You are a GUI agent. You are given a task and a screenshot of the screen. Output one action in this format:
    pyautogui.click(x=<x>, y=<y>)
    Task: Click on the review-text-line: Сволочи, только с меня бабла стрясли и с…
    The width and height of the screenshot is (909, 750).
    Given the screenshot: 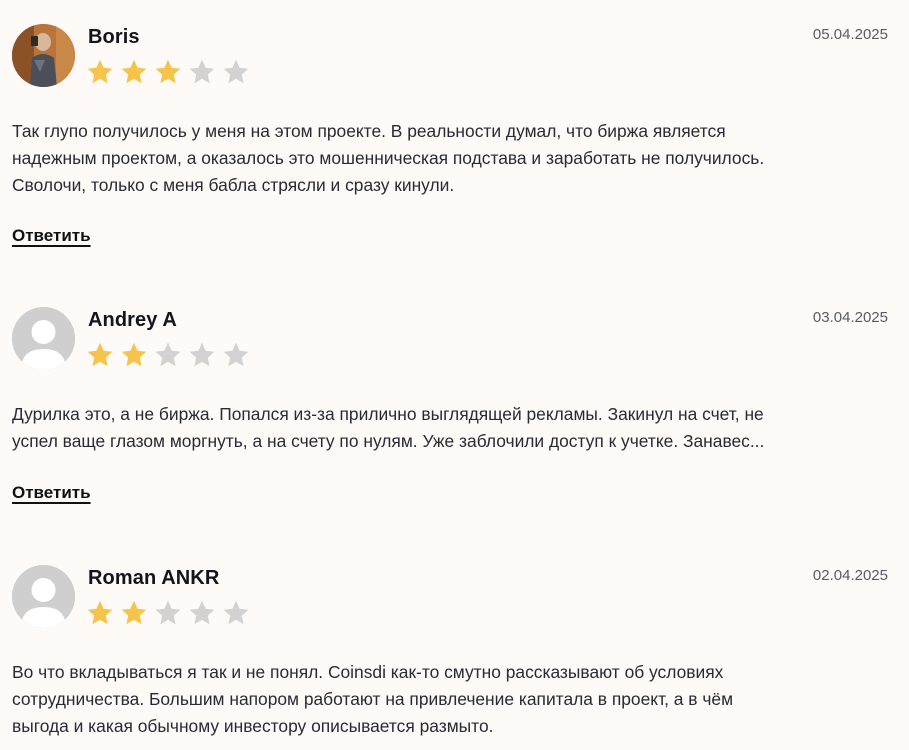 What is the action you would take?
    pyautogui.click(x=233, y=185)
    